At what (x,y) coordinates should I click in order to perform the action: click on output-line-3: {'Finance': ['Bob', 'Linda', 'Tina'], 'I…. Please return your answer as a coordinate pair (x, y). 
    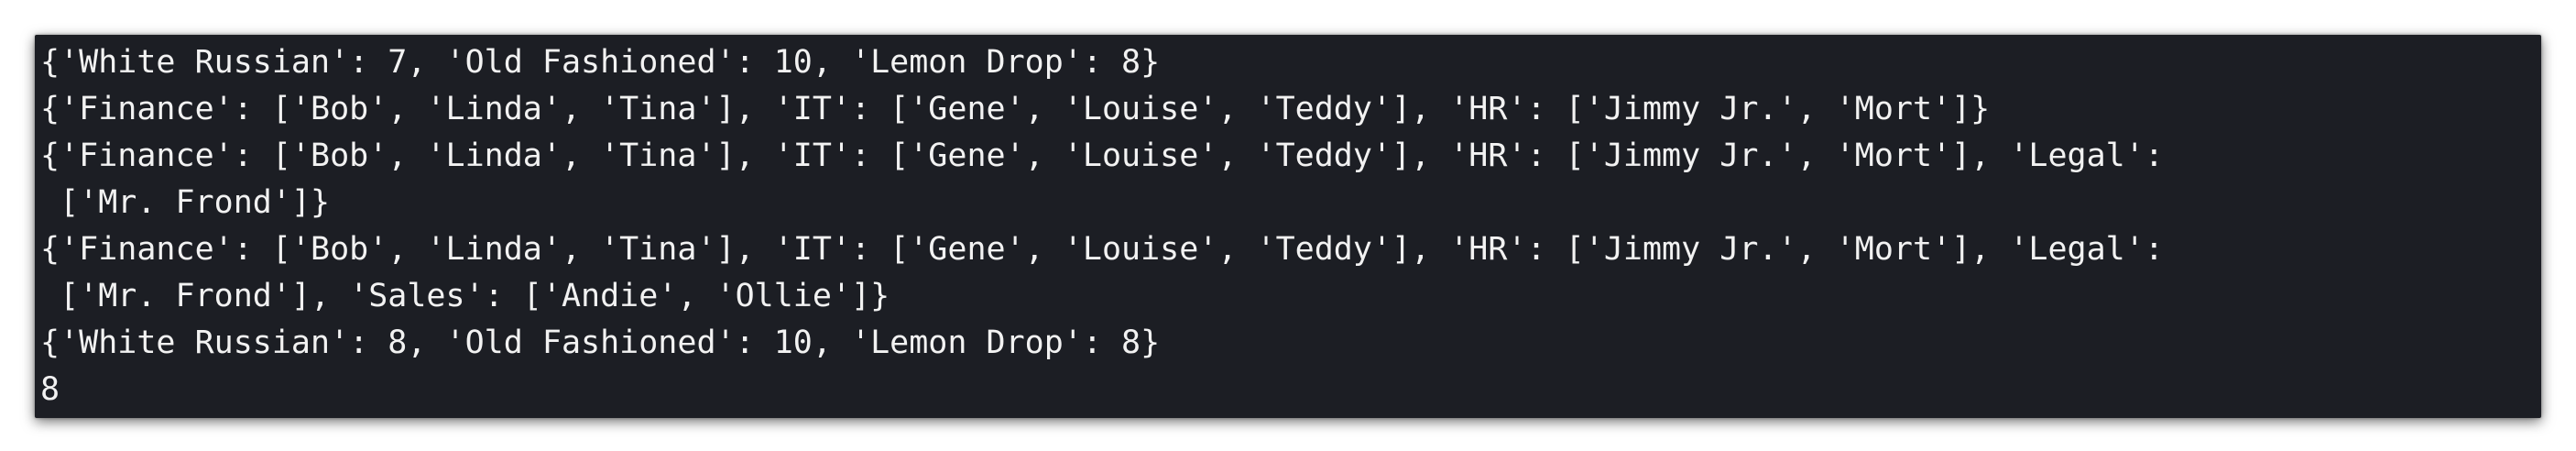
    Looking at the image, I should click on (1102, 156).